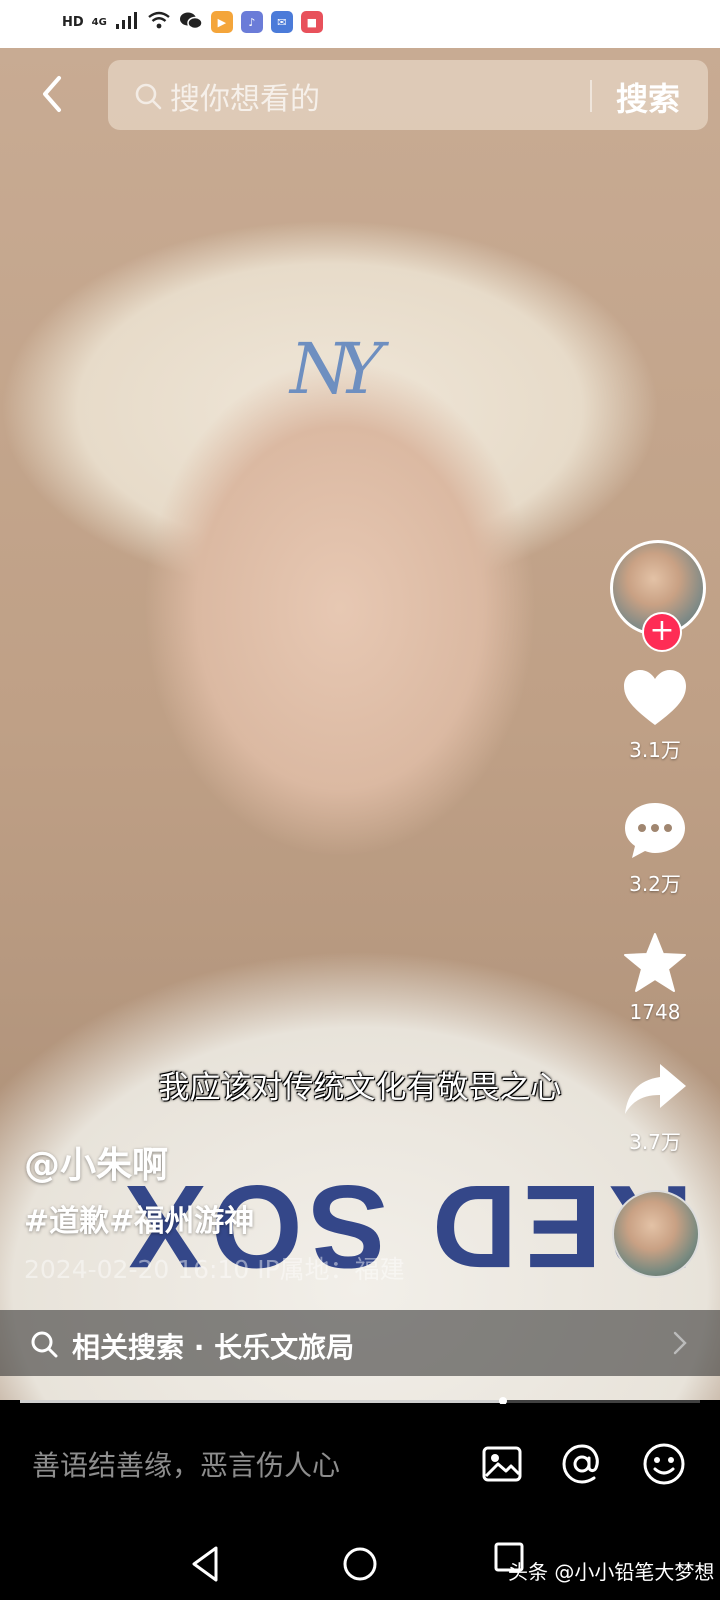 This screenshot has width=720, height=1600. Describe the element at coordinates (656, 1234) in the screenshot. I see `music-disc-avatar` at that location.